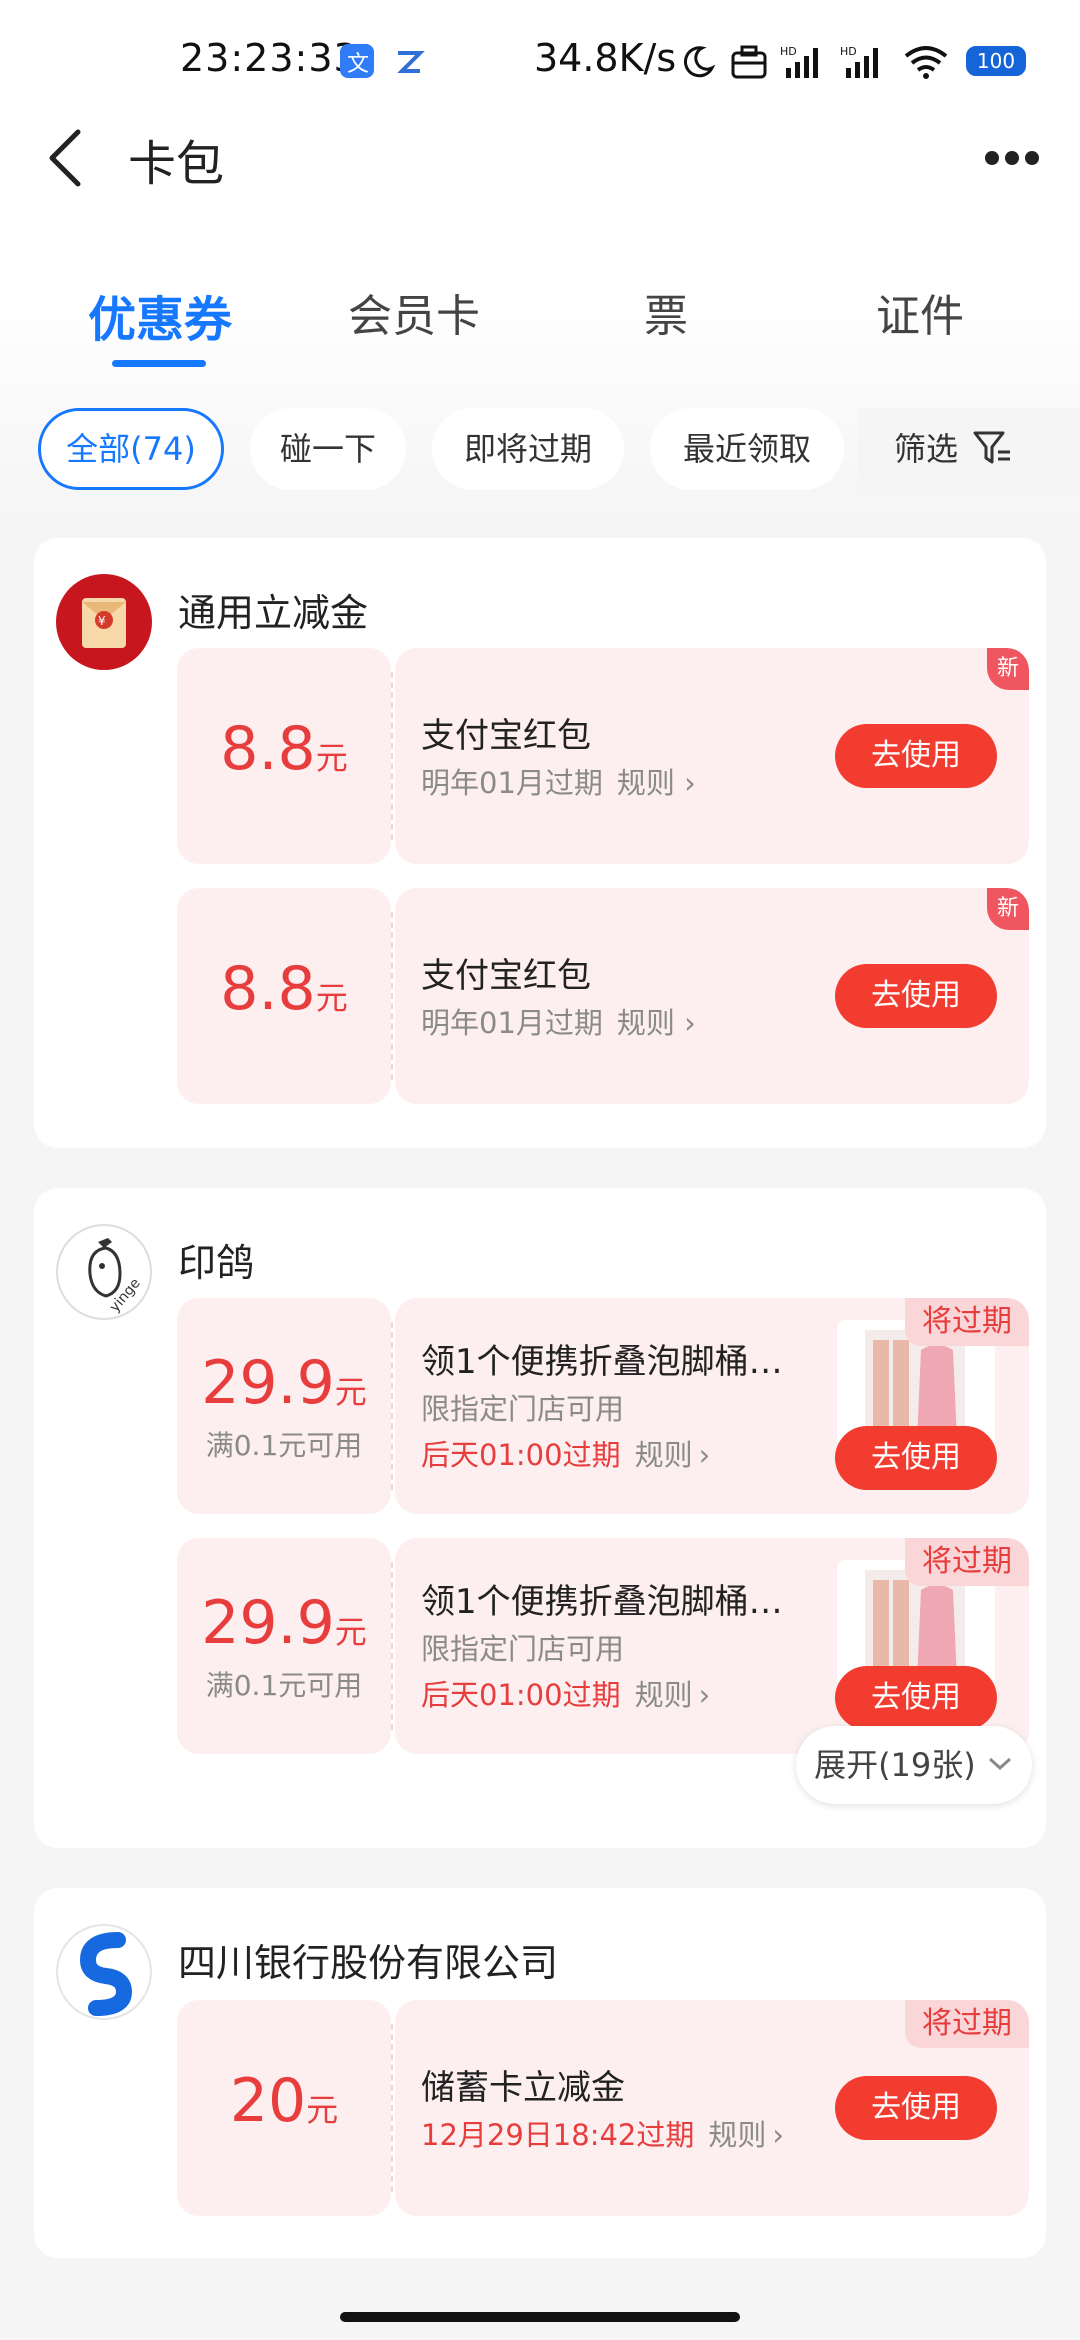 This screenshot has width=1080, height=2340. I want to click on merchant-name: 印鸽, so click(216, 1263).